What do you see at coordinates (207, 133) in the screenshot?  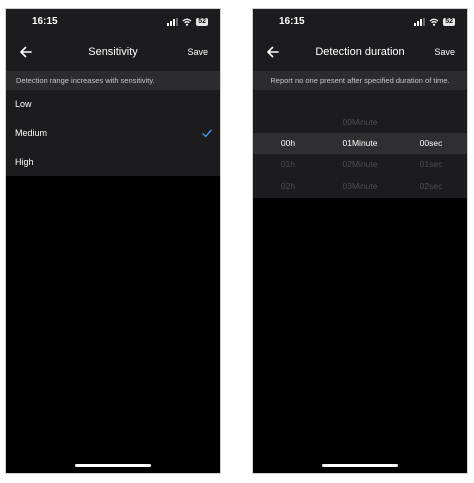 I see `checkmark-icon` at bounding box center [207, 133].